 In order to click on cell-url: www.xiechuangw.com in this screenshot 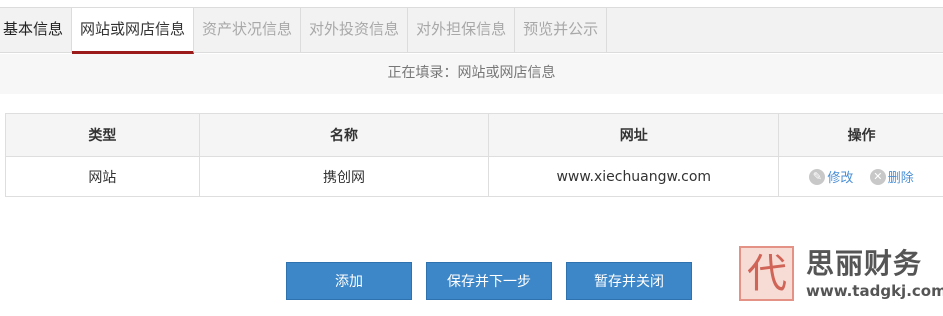, I will do `click(634, 176)`.